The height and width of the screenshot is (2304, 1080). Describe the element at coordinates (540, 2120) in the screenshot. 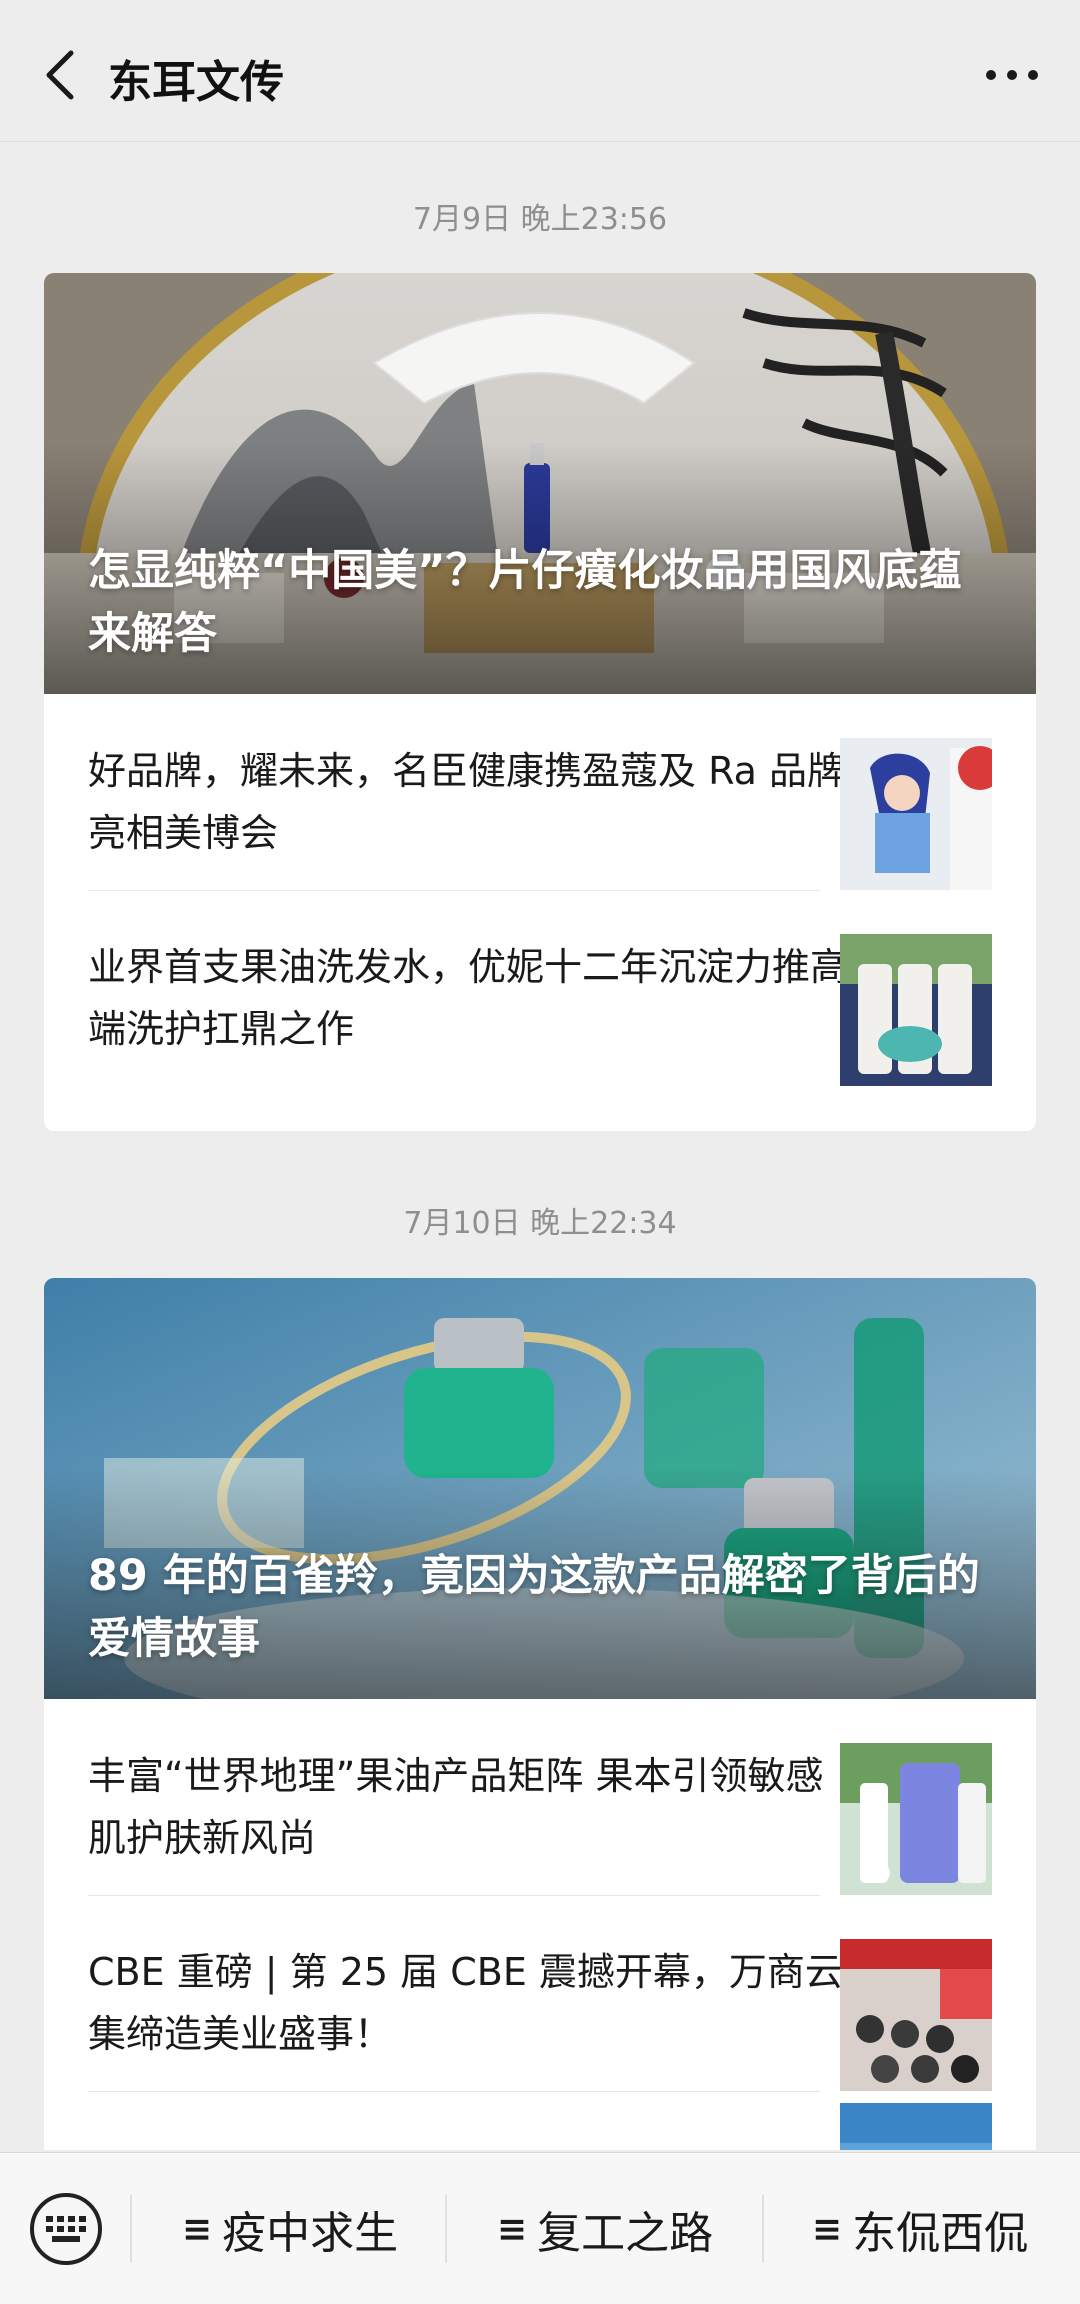

I see `article-item-partial` at that location.